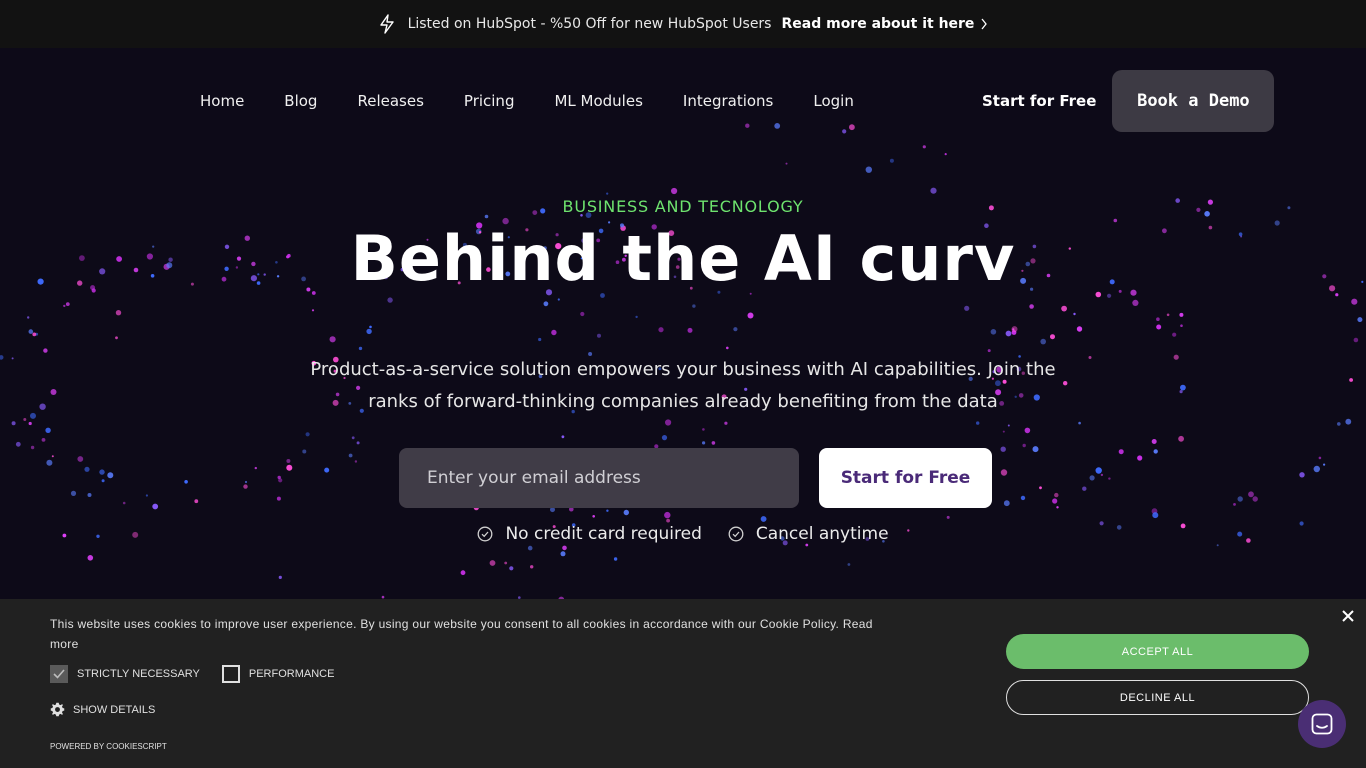 Image resolution: width=1366 pixels, height=768 pixels. Describe the element at coordinates (489, 101) in the screenshot. I see `nav-pricing: Pricing` at that location.